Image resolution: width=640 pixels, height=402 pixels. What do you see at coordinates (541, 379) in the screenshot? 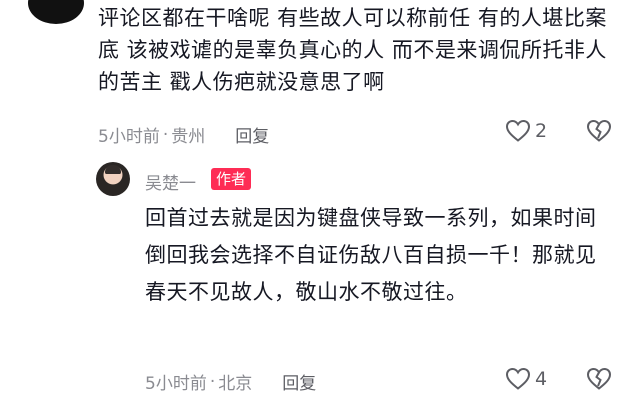
I see `like-count: 4` at bounding box center [541, 379].